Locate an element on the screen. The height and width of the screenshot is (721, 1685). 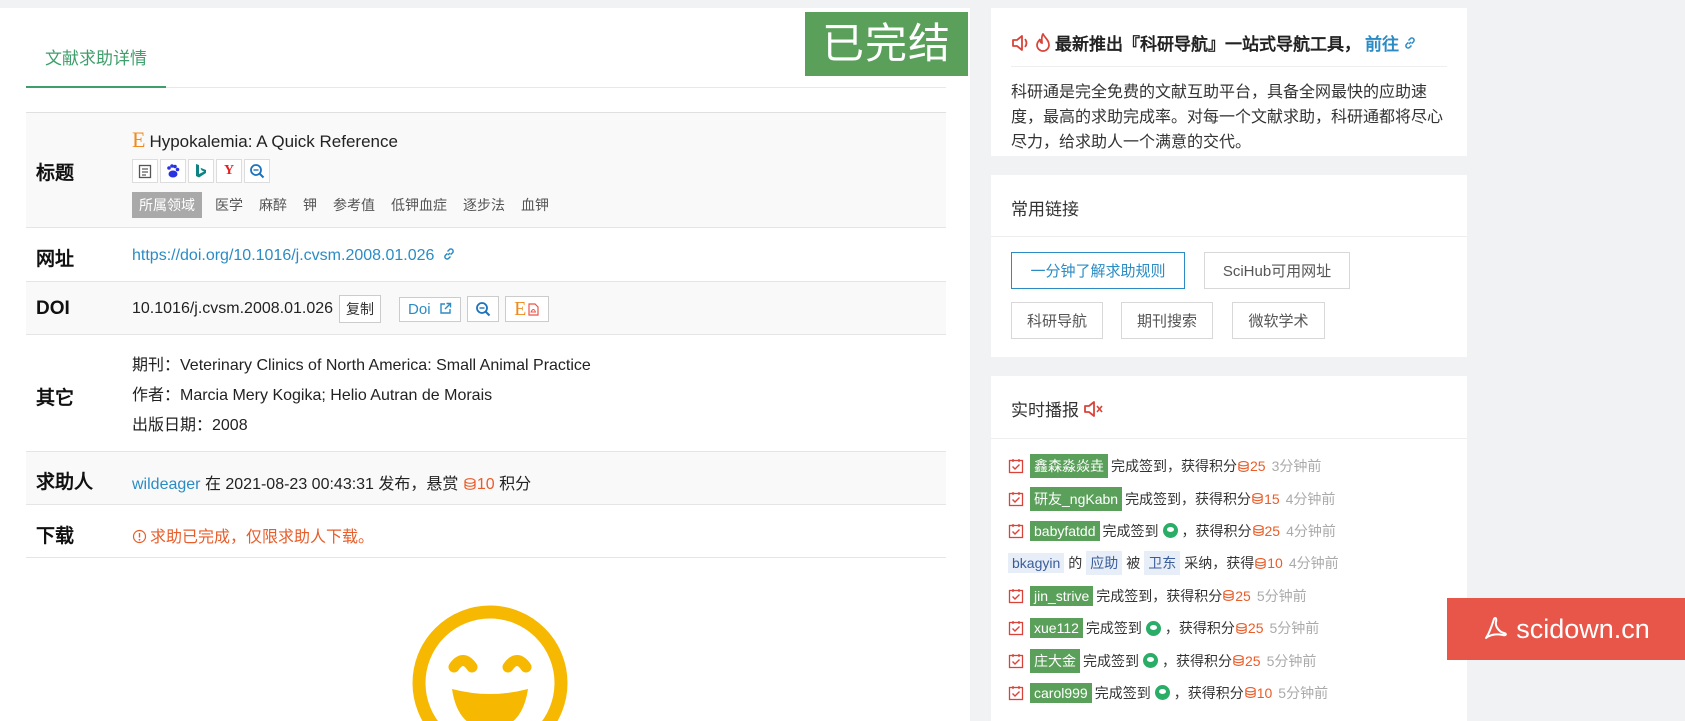
help-rules-button: 一分钟了解求助规则 is located at coordinates (1098, 270).